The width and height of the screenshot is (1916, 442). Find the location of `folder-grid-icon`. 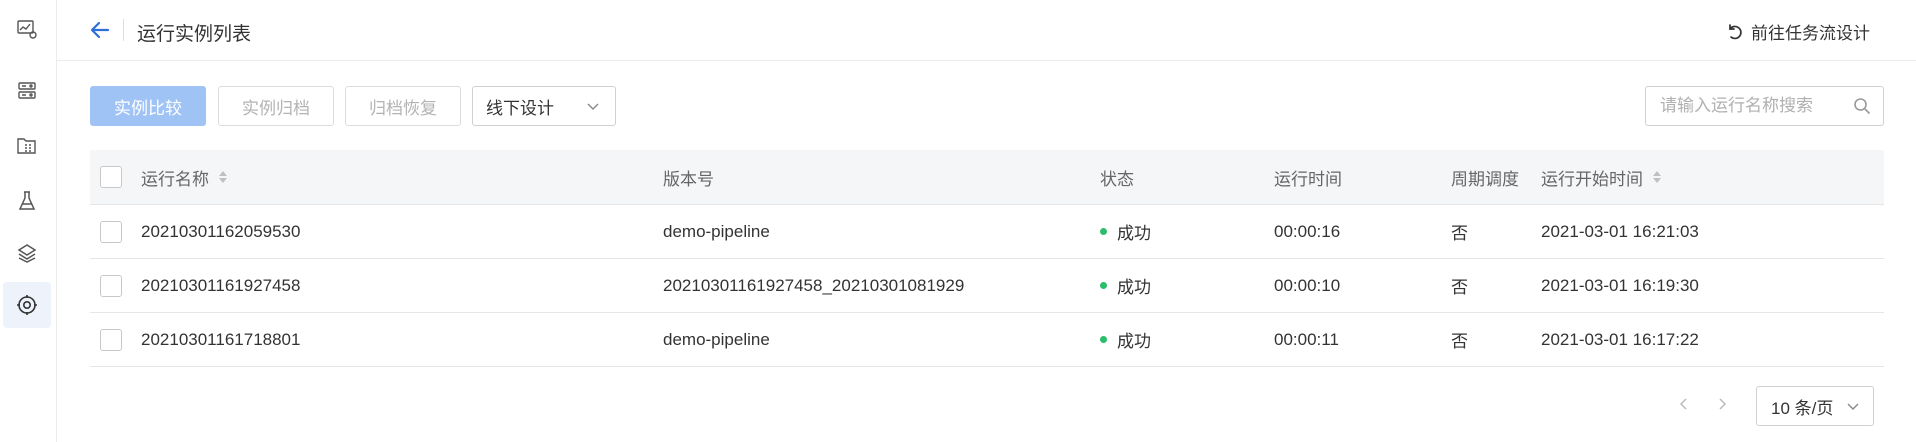

folder-grid-icon is located at coordinates (27, 146).